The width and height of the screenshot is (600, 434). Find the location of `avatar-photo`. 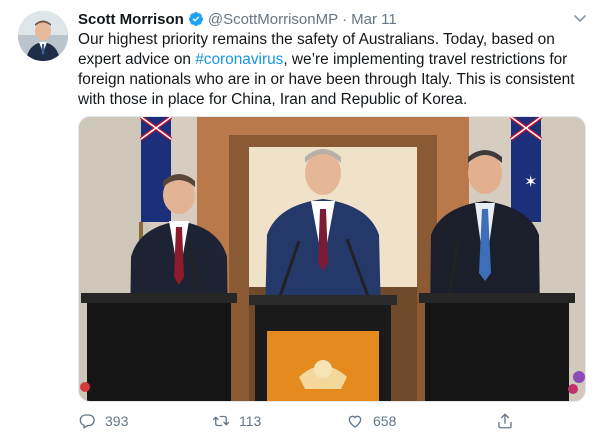

avatar-photo is located at coordinates (43, 36).